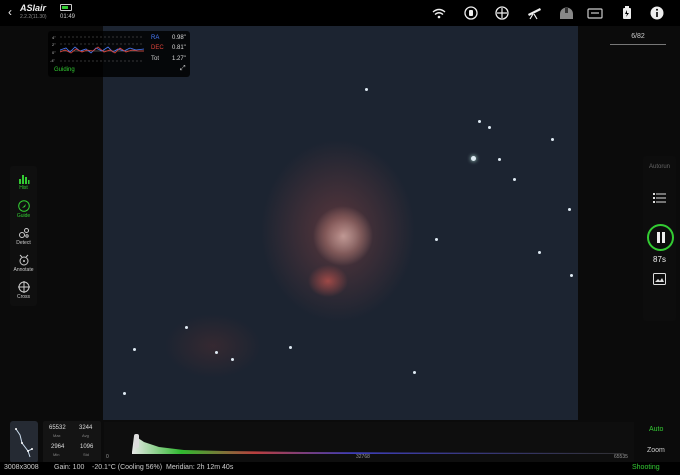  I want to click on stat-max-label: Max, so click(57, 435).